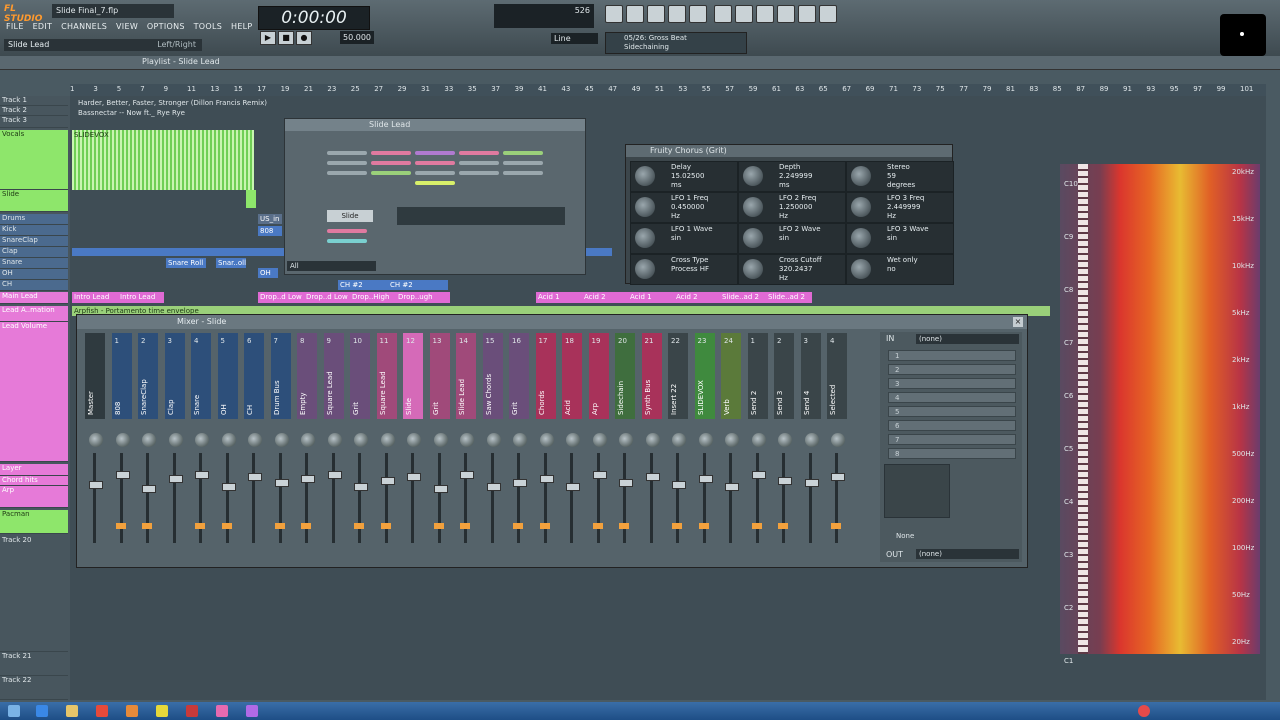  I want to click on track-name: Track 3, so click(34, 122).